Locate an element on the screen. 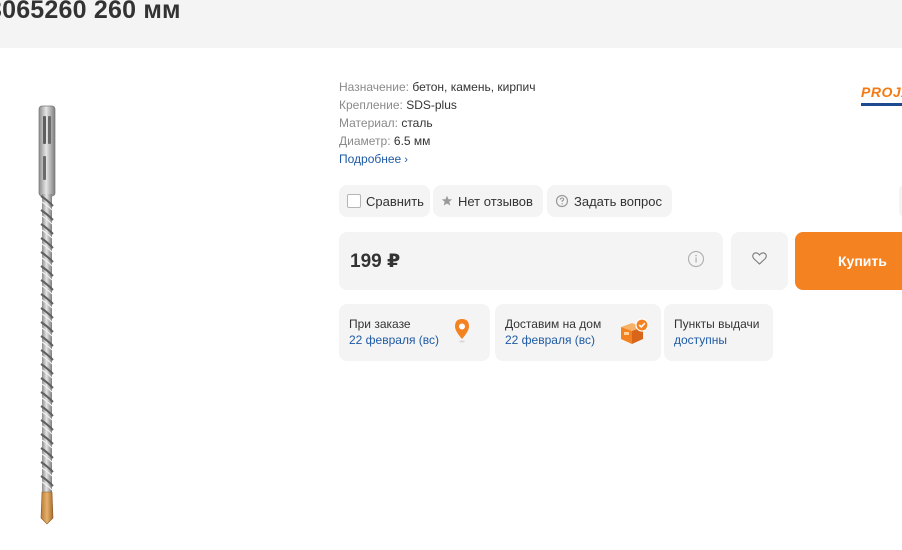 Image resolution: width=902 pixels, height=550 pixels. spec-row-material: Материал: сталь is located at coordinates (437, 123).